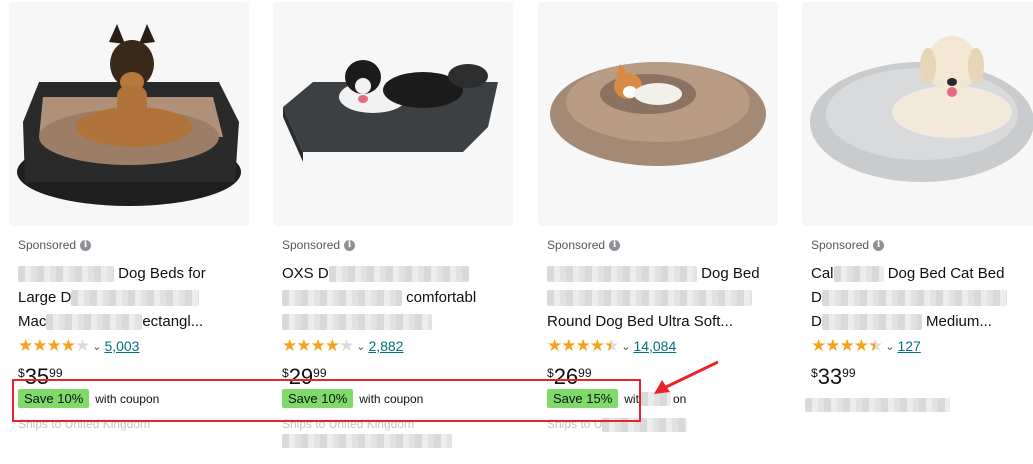 Image resolution: width=1033 pixels, height=464 pixels. What do you see at coordinates (441, 297) in the screenshot?
I see `title-text: comfortabl` at bounding box center [441, 297].